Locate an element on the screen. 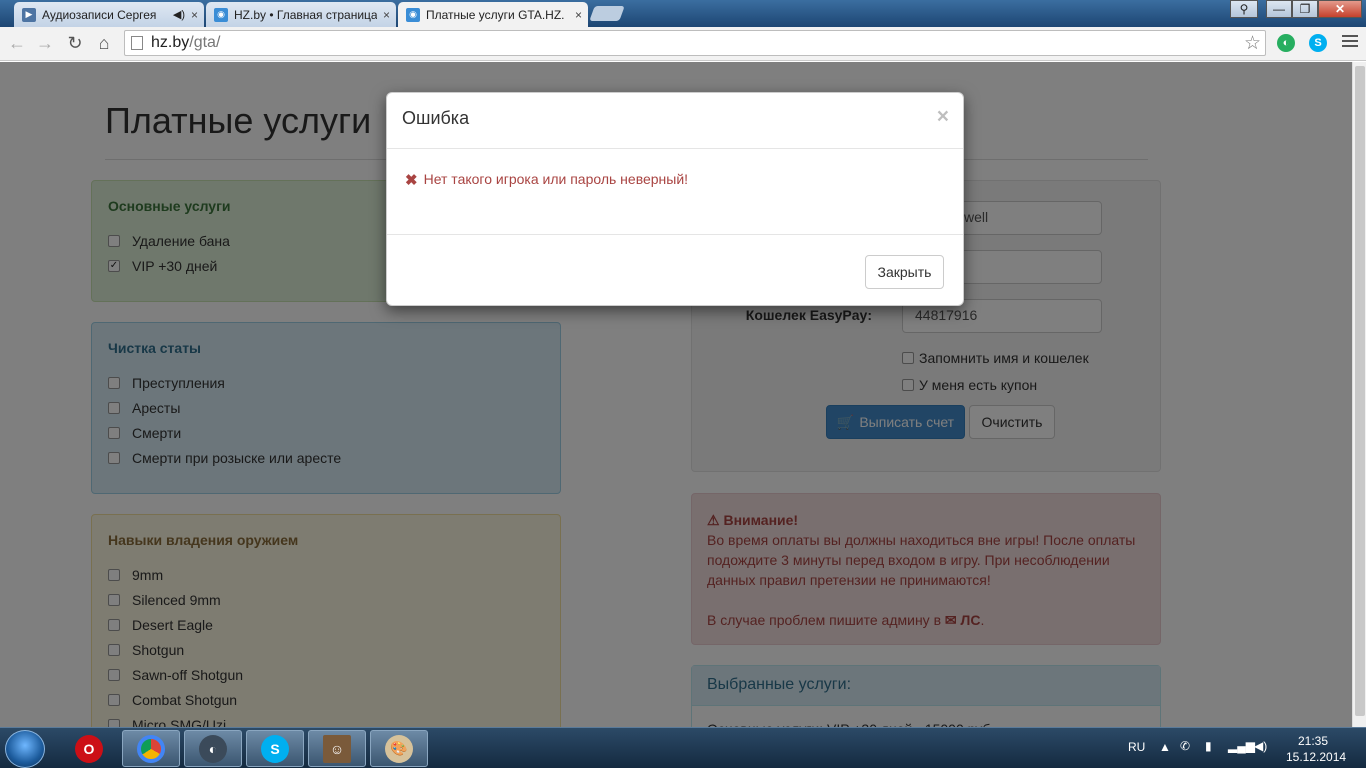  page-scrollbar is located at coordinates (1359, 394).